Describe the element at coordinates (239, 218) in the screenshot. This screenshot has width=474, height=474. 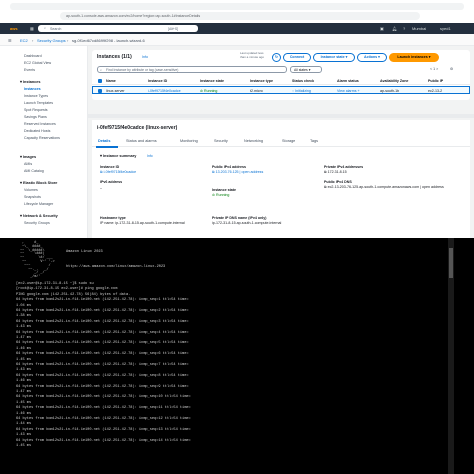
I see `field-private-dns-label: Private IP DNS name (IPv4 only)` at that location.